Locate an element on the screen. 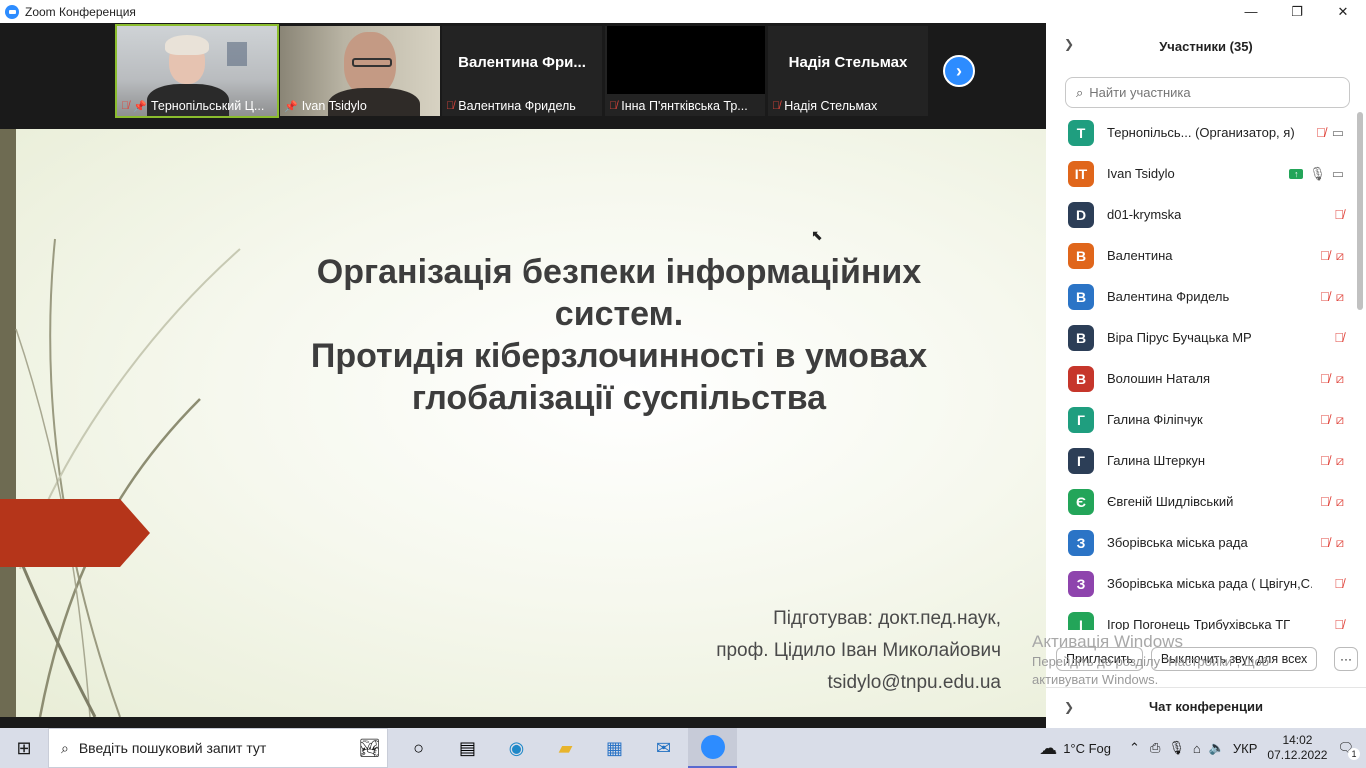 This screenshot has height=768, width=1366. participant-row: Dd01-krymska 🎙̸ is located at coordinates (1201, 214).